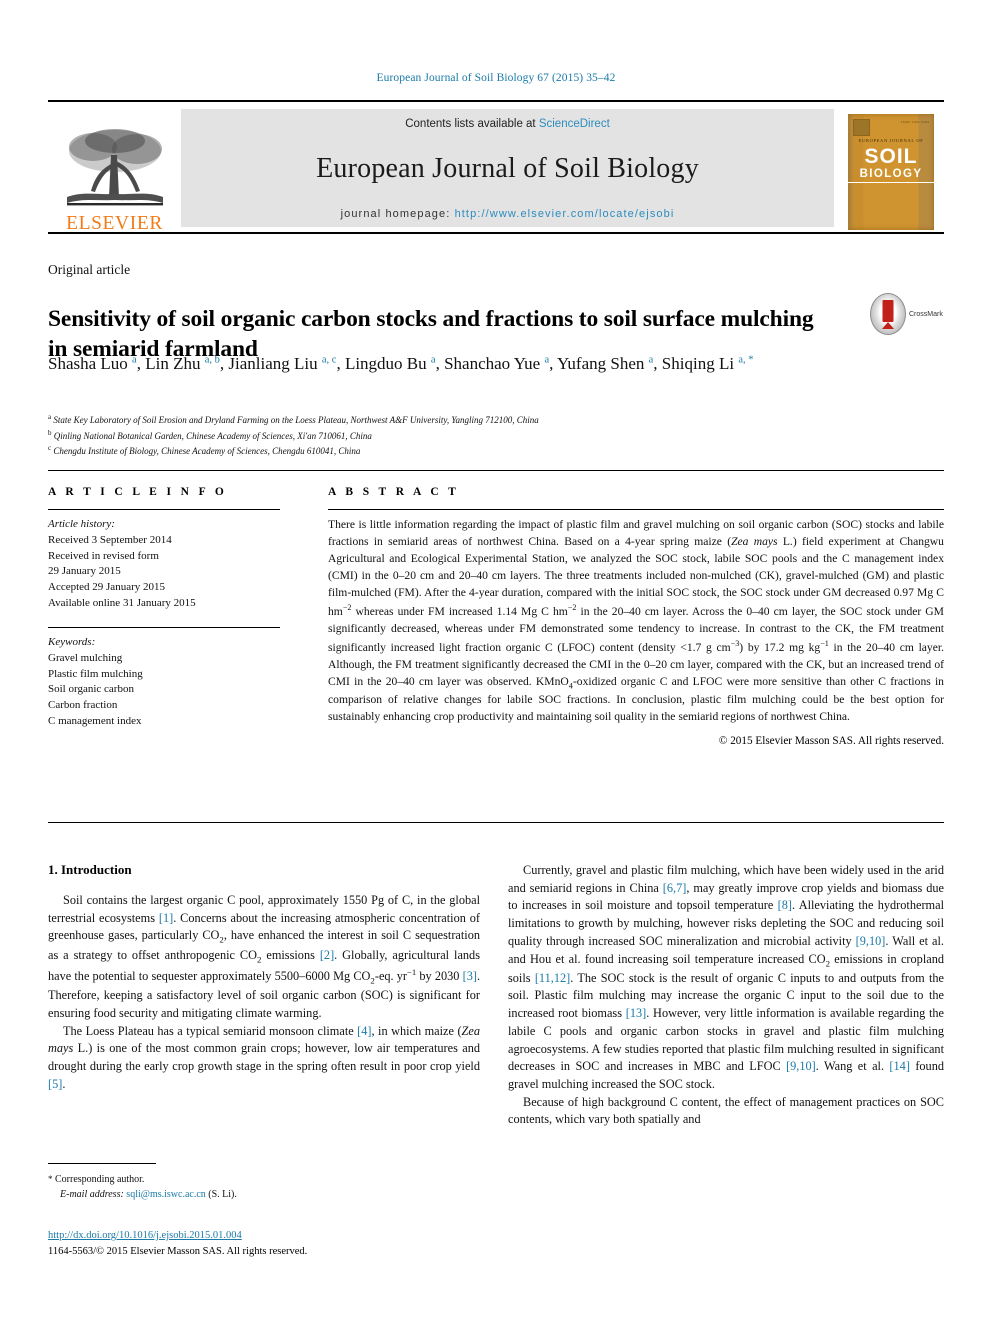 Image resolution: width=992 pixels, height=1323 pixels. What do you see at coordinates (50, 448) in the screenshot?
I see `affiliation-marker: c` at bounding box center [50, 448].